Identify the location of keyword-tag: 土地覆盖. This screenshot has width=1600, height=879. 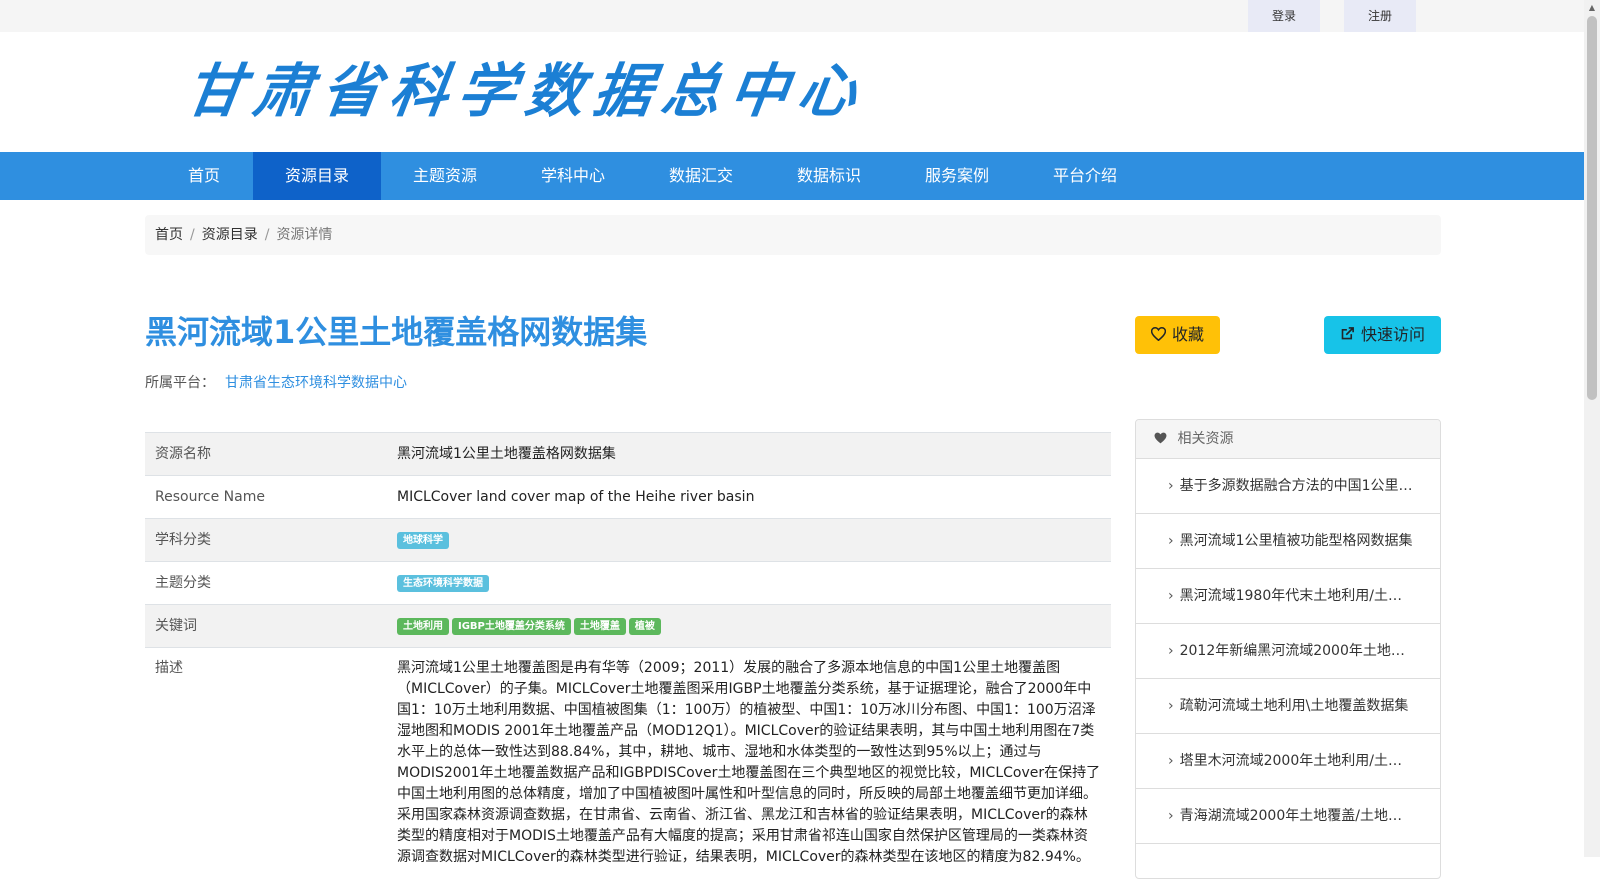
(599, 626).